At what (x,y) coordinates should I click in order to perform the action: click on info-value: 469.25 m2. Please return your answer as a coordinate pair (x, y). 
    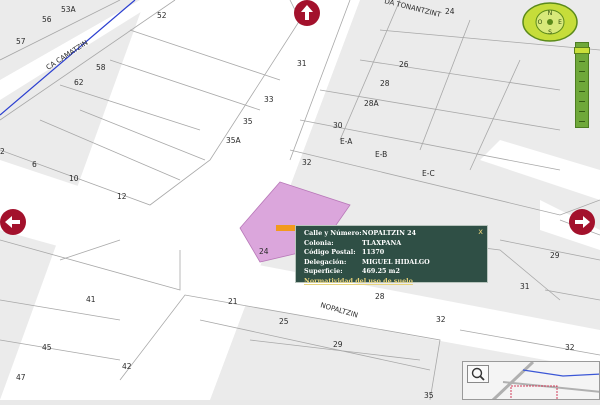
    Looking at the image, I should click on (381, 271).